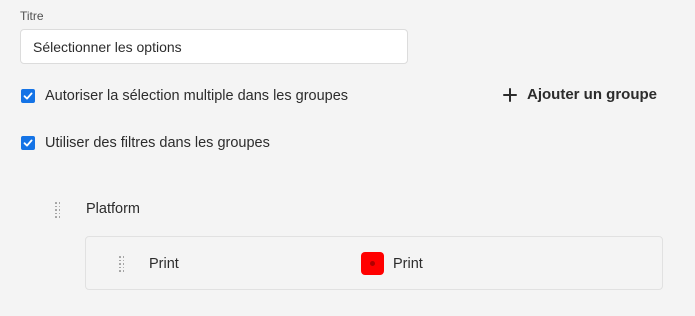 Image resolution: width=695 pixels, height=316 pixels. What do you see at coordinates (510, 94) in the screenshot?
I see `plus-icon` at bounding box center [510, 94].